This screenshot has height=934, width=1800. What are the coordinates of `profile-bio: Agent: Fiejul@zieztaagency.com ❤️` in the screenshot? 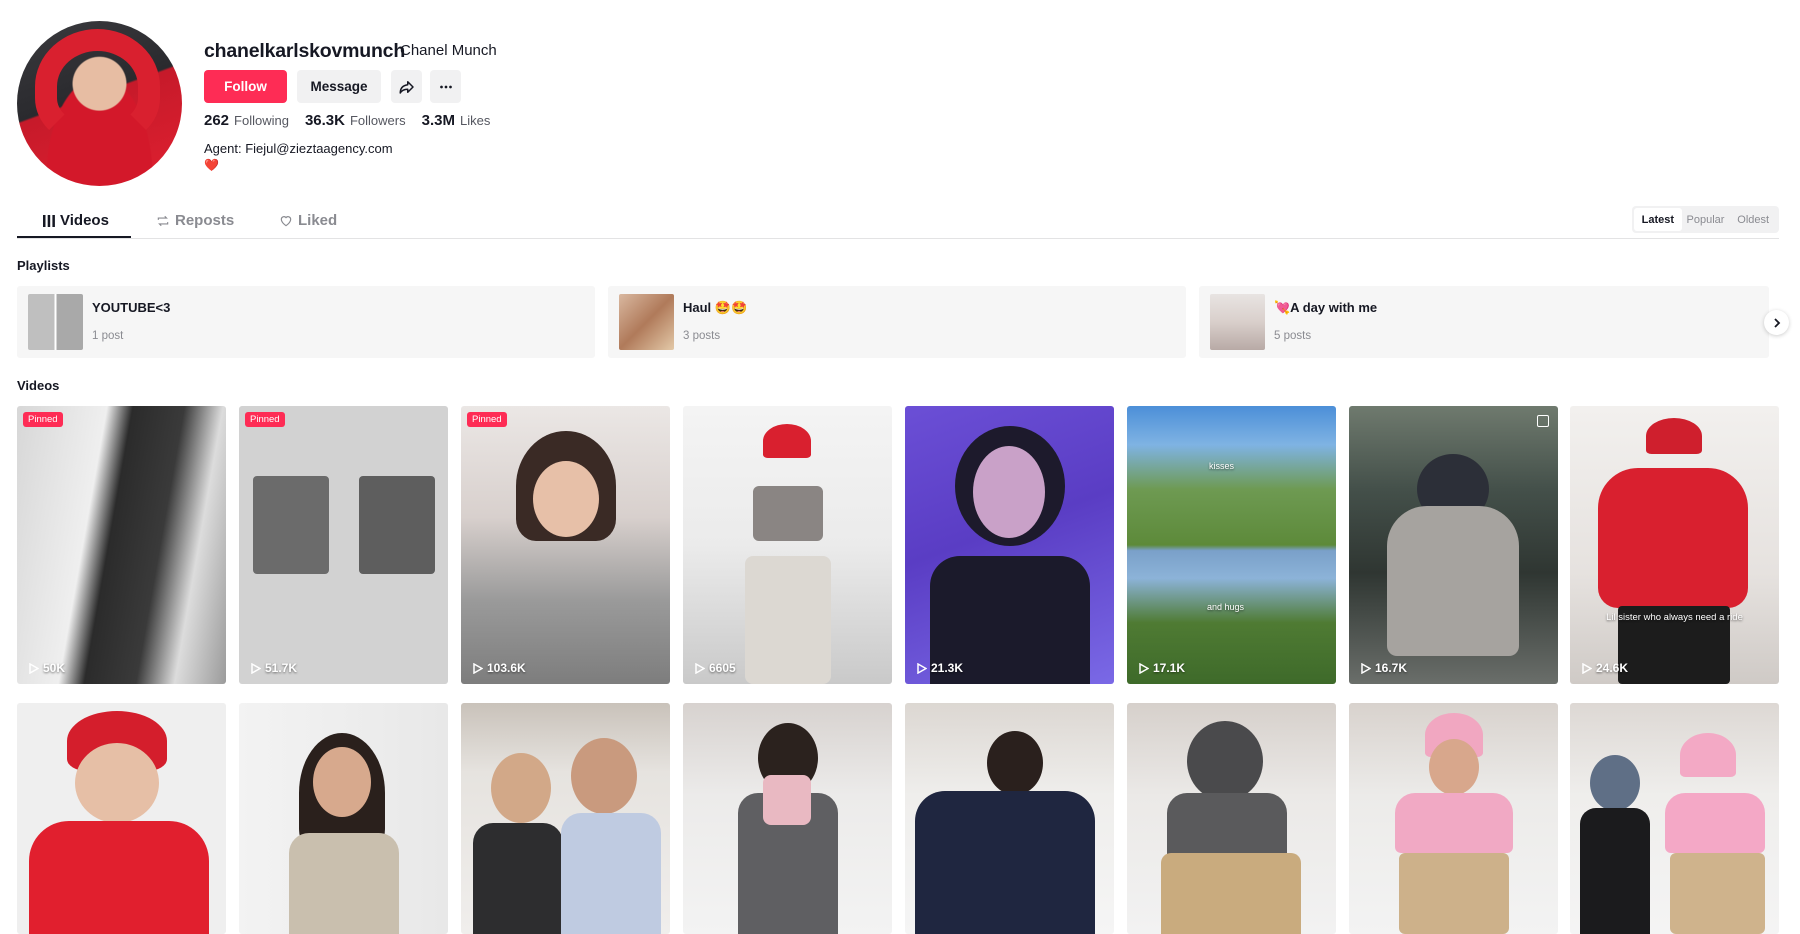 It's located at (298, 157).